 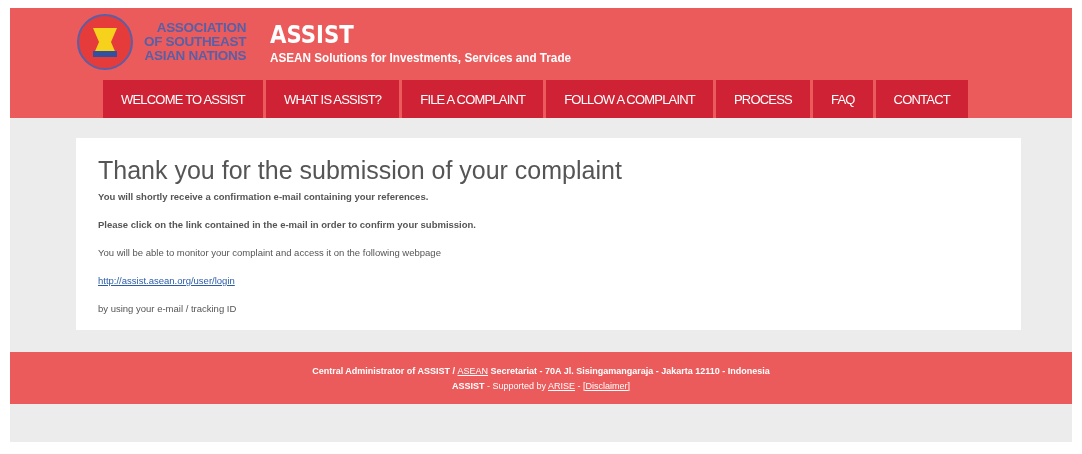 What do you see at coordinates (473, 370) in the screenshot?
I see `footer-link: ASEAN` at bounding box center [473, 370].